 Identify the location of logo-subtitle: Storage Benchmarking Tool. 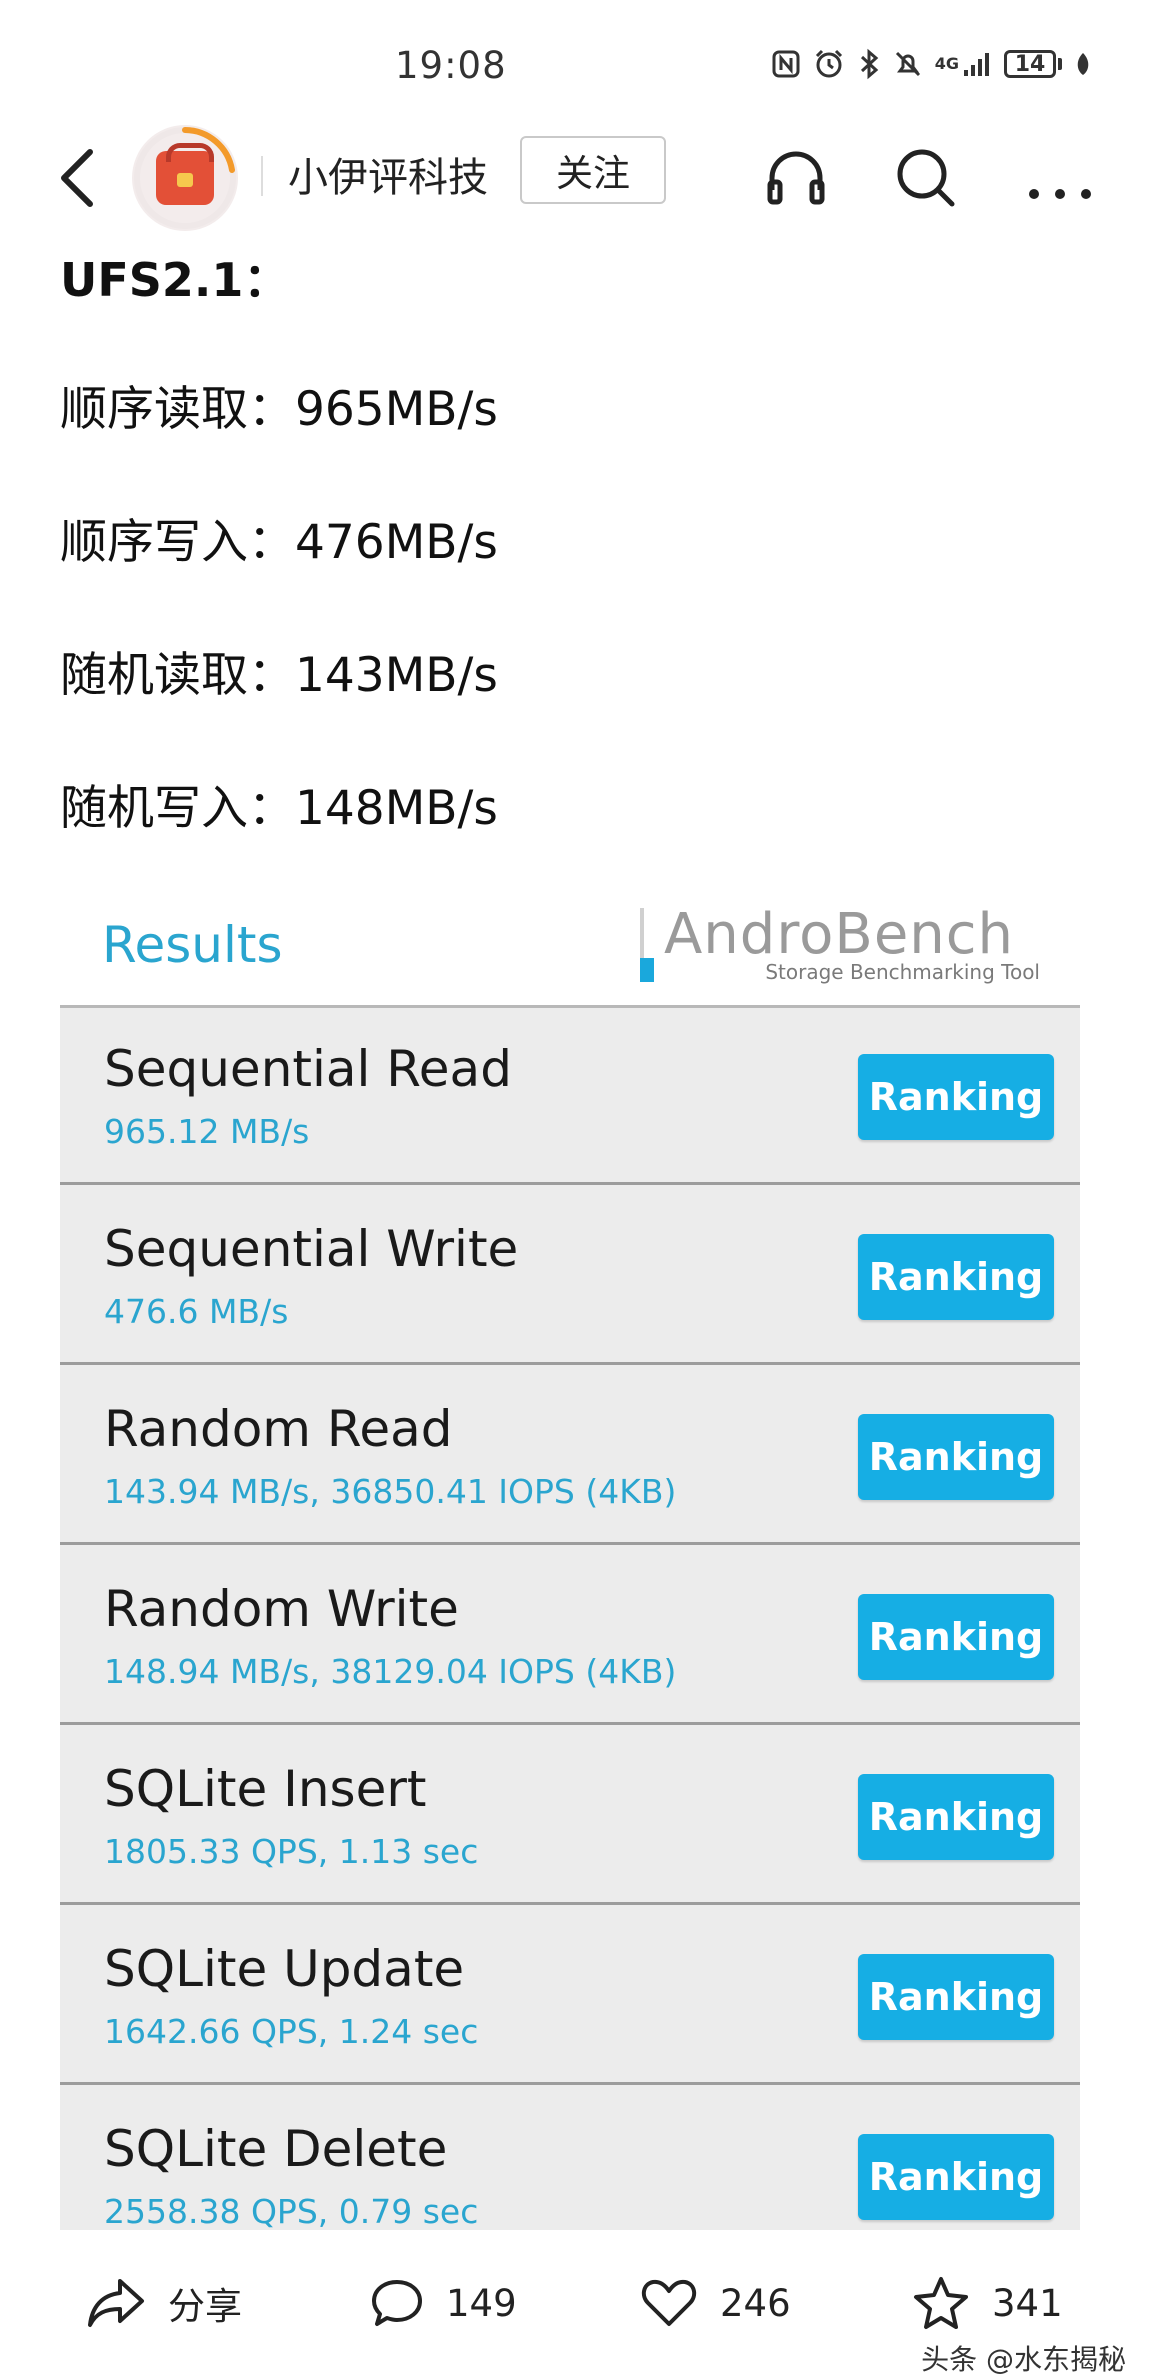
(902, 972).